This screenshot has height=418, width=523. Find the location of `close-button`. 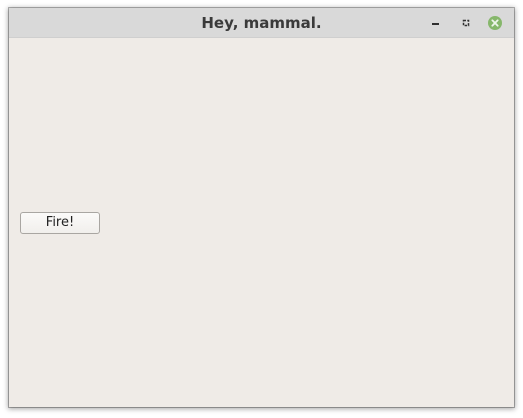

close-button is located at coordinates (495, 23).